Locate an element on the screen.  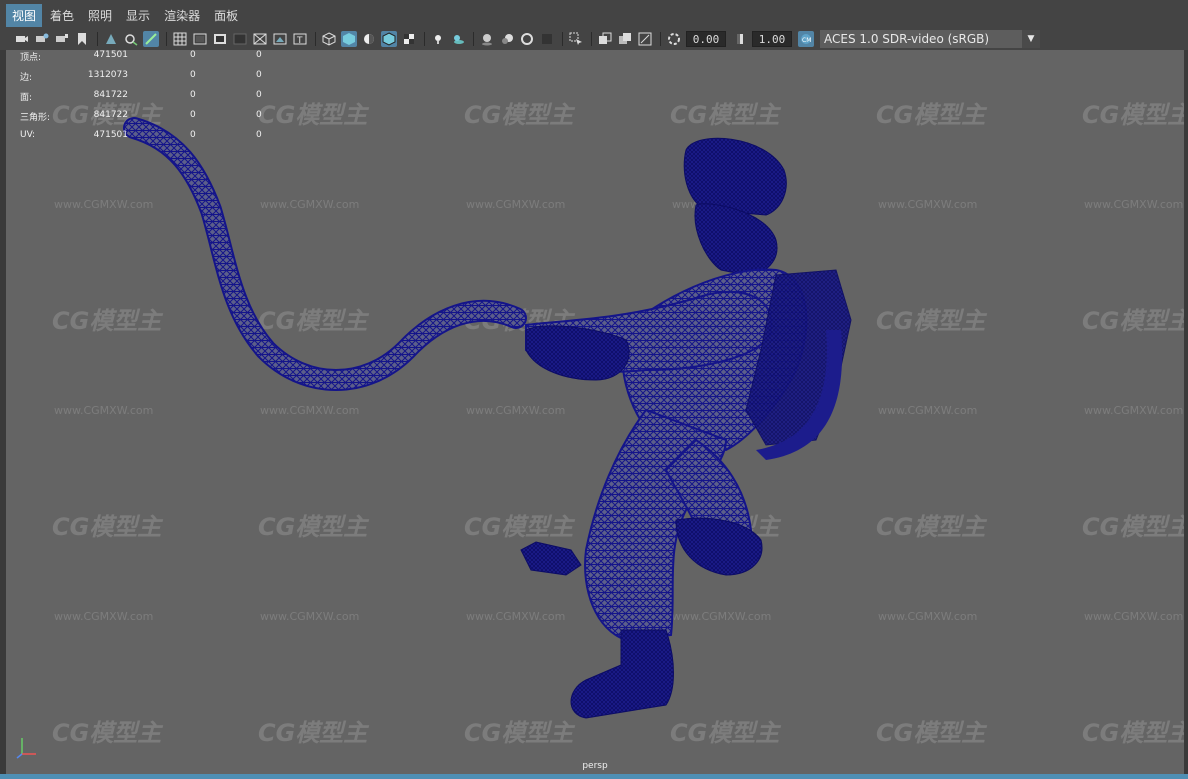
gamma-field: 1.00 is located at coordinates (772, 39).